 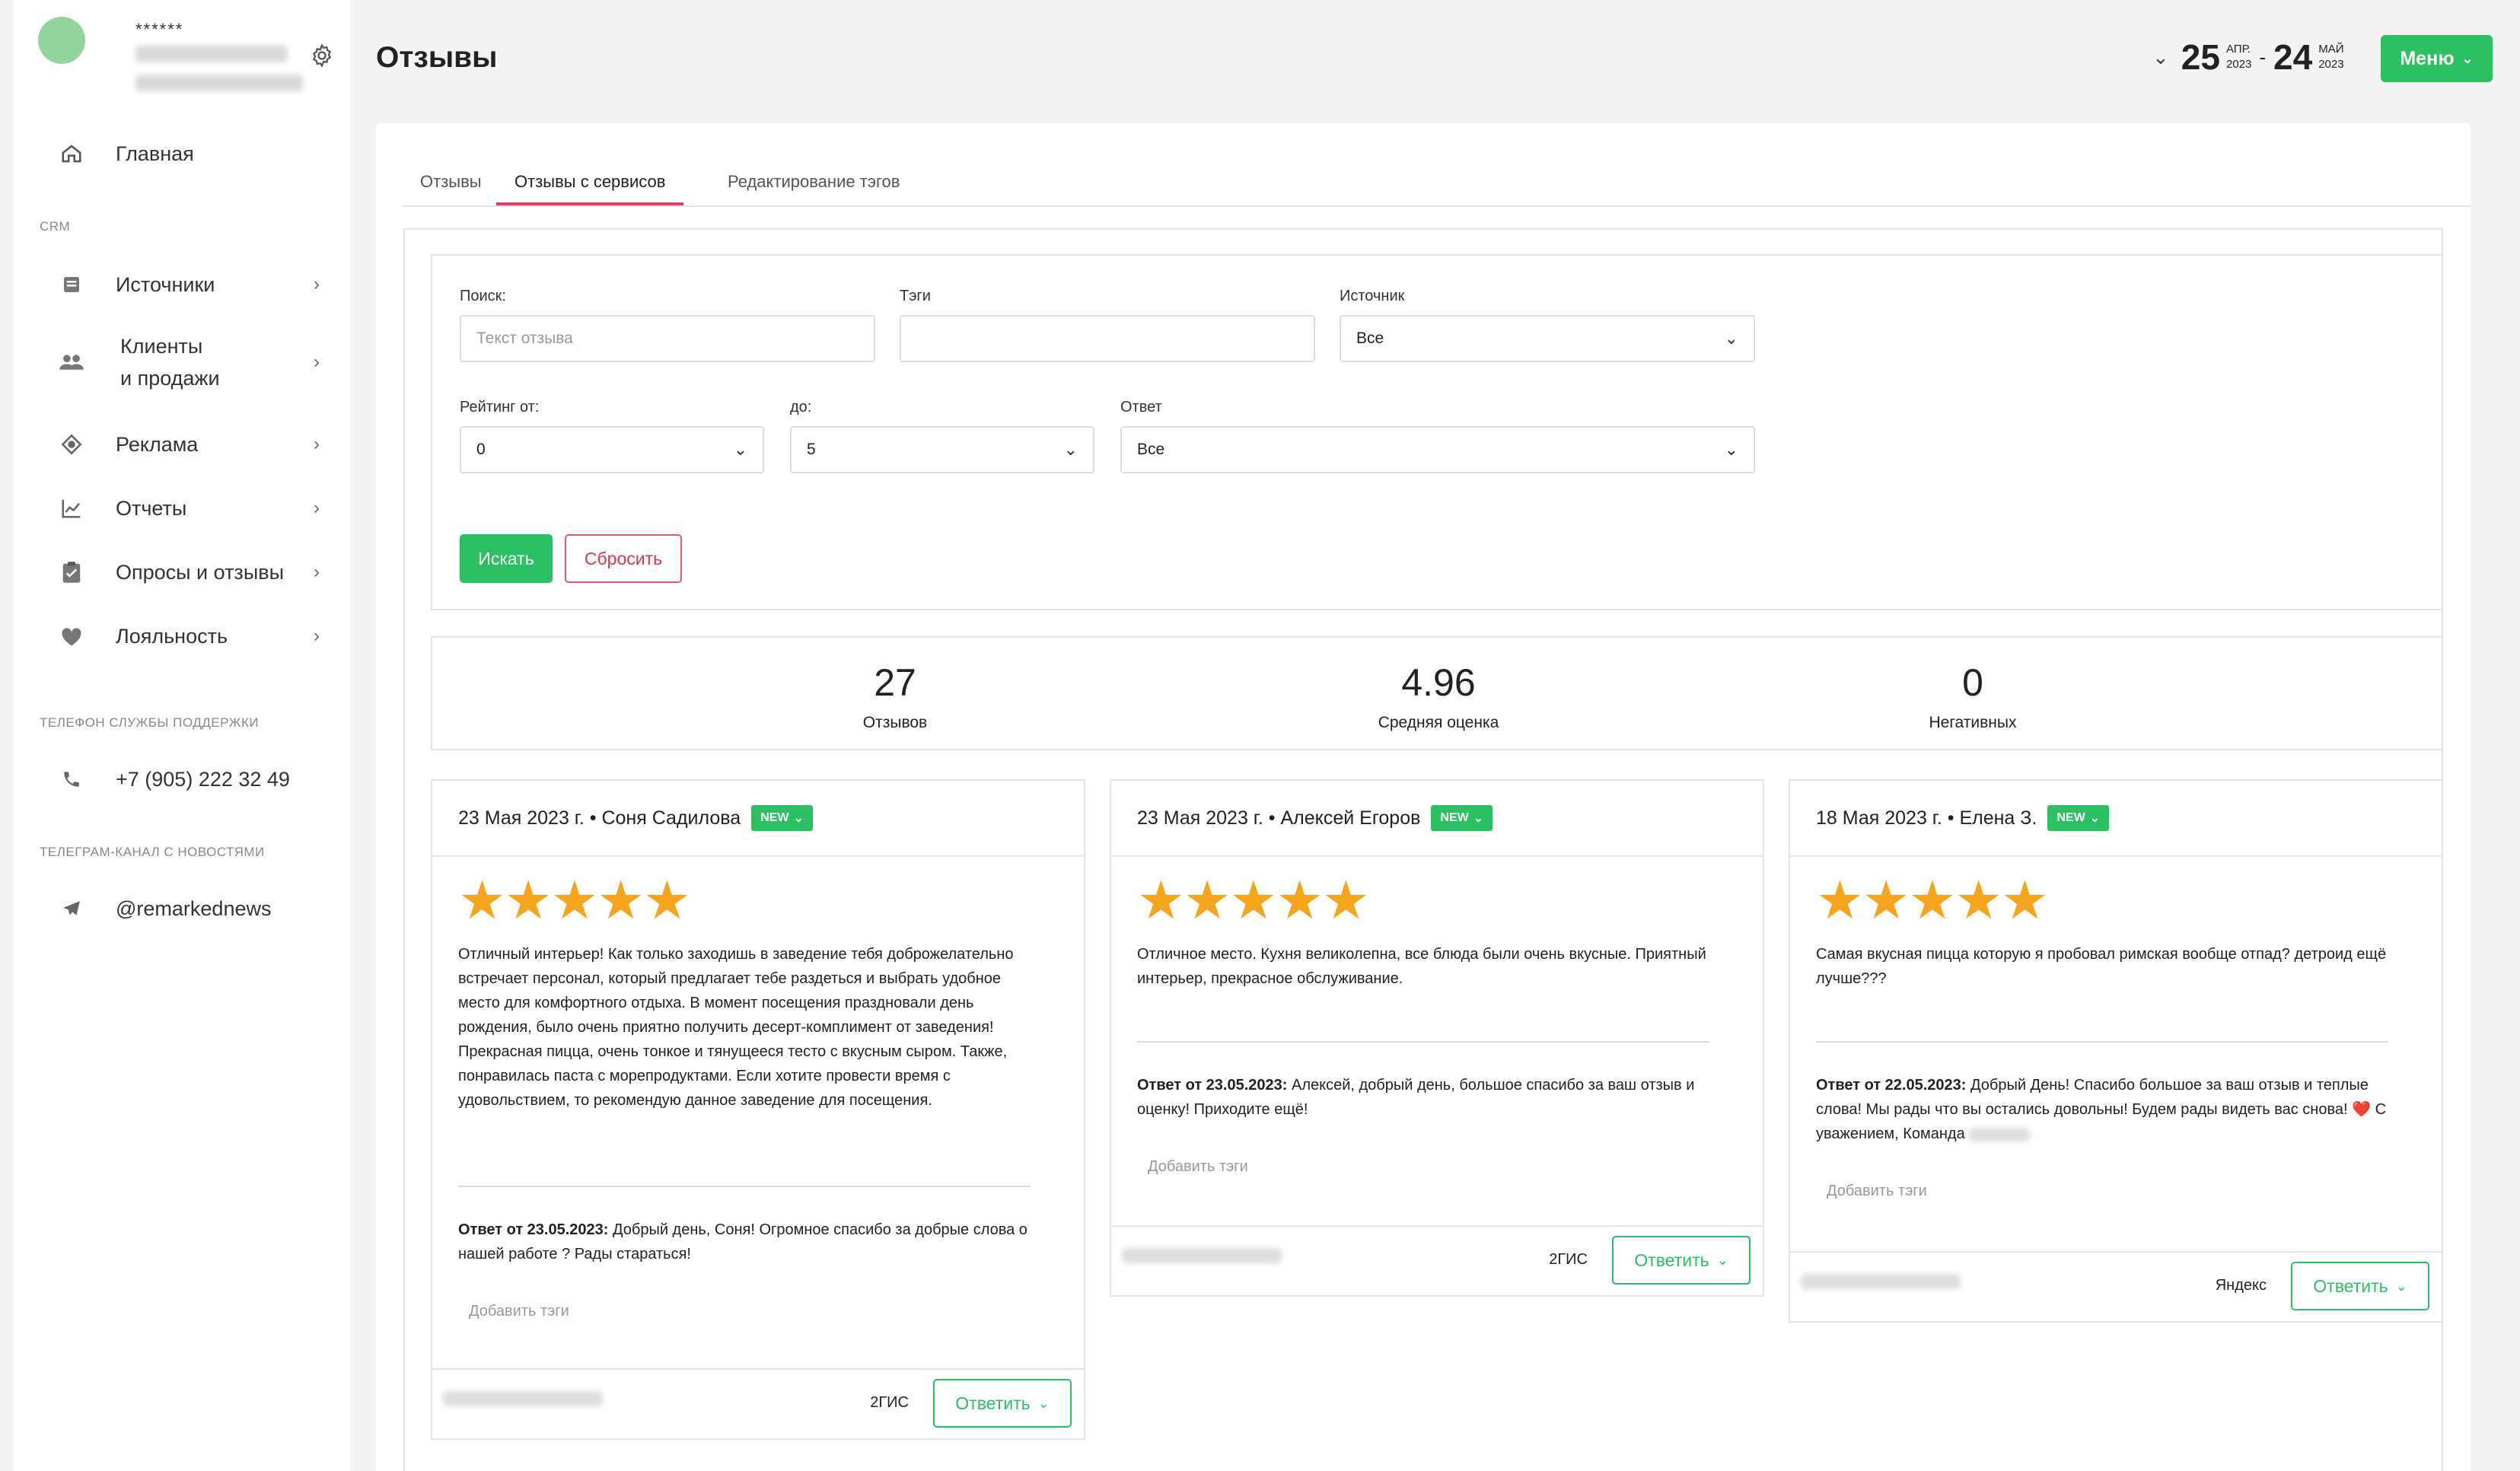 What do you see at coordinates (71, 636) in the screenshot?
I see `heart-icon` at bounding box center [71, 636].